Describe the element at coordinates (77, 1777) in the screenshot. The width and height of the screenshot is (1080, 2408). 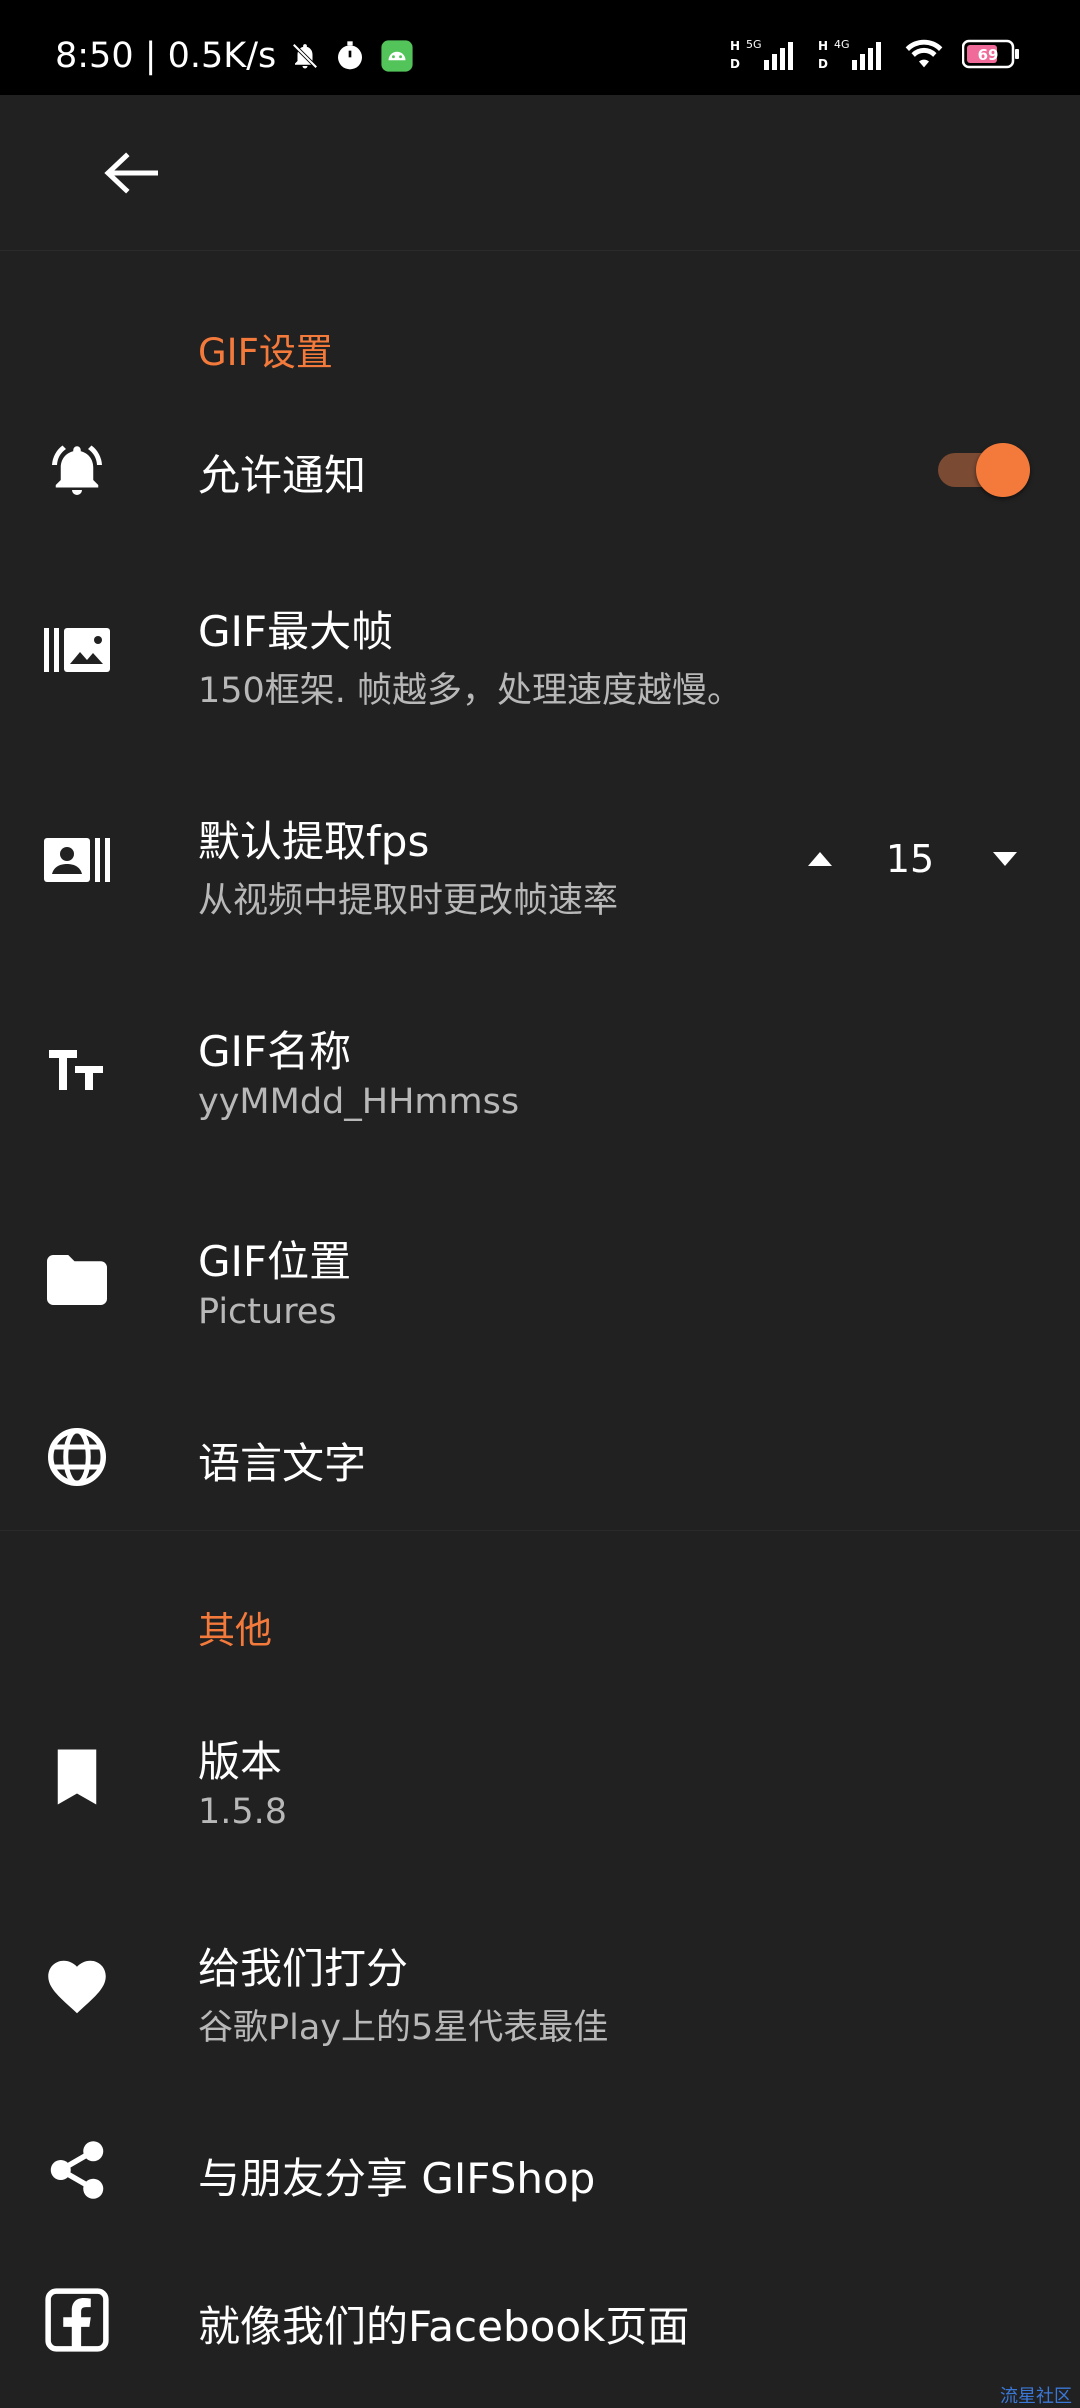
I see `bookmark-icon` at that location.